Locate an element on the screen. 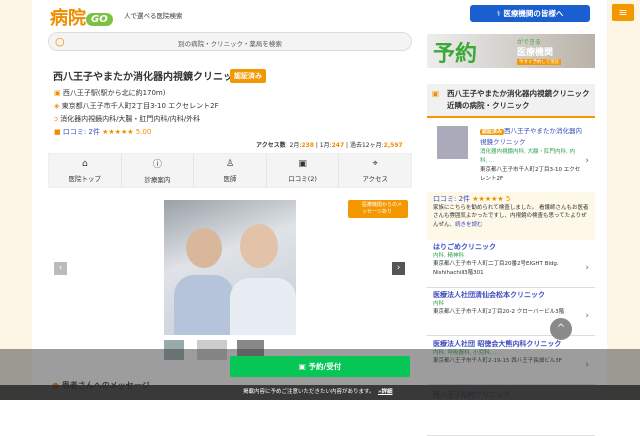 The width and height of the screenshot is (640, 436). prev-photo-button: ‹ is located at coordinates (60, 268).